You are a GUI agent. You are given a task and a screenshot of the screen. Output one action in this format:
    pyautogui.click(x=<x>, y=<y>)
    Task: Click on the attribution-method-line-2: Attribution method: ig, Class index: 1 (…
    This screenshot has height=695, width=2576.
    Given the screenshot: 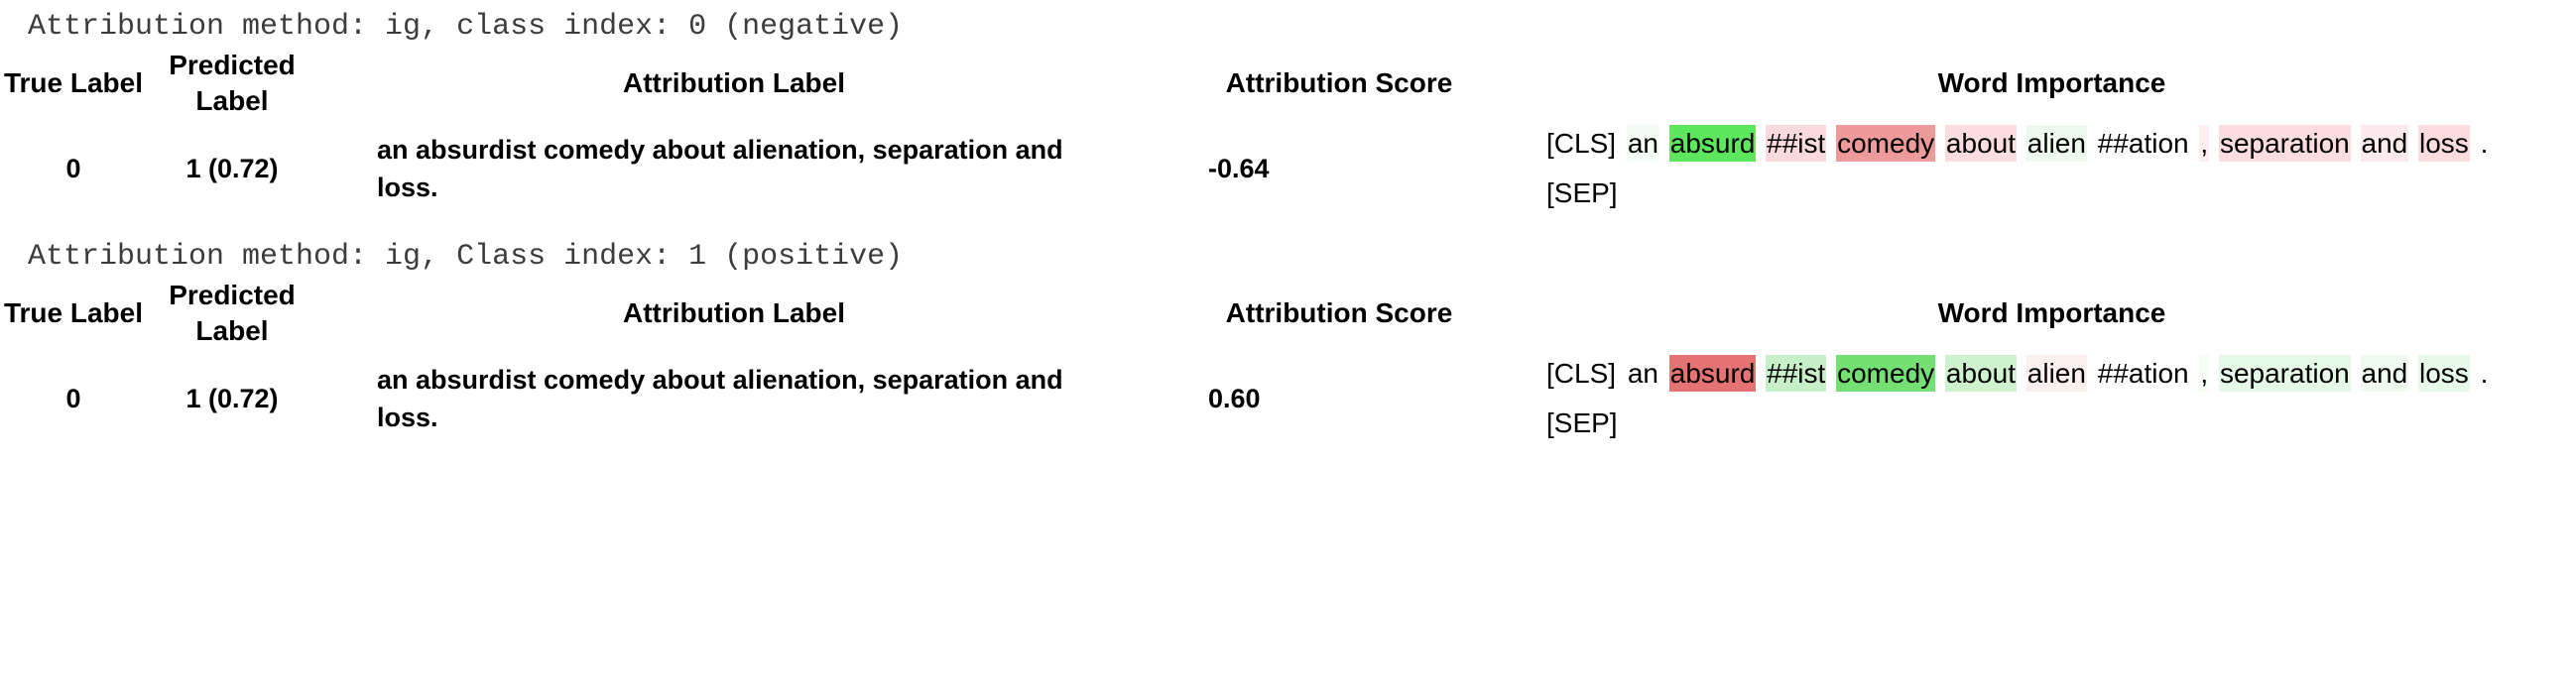 What is the action you would take?
    pyautogui.click(x=466, y=257)
    